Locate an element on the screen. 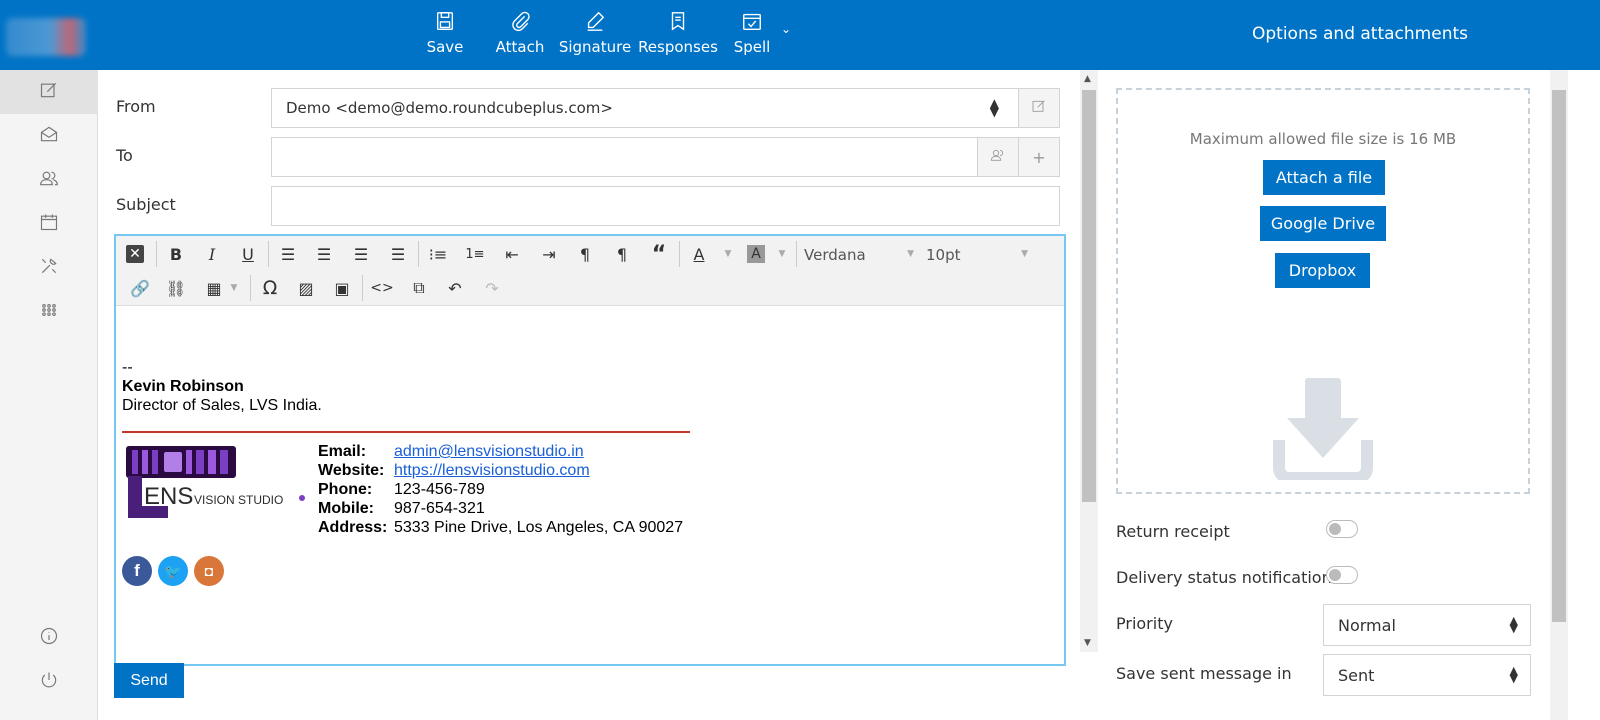 Image resolution: width=1600 pixels, height=720 pixels. signature-row-email: Email: admin@lensvisionstudio.in is located at coordinates (500, 451).